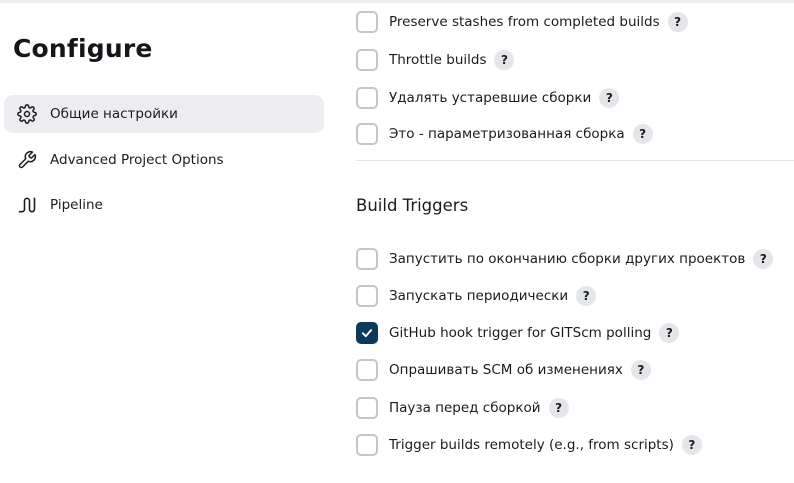  I want to click on checkmark-icon, so click(367, 333).